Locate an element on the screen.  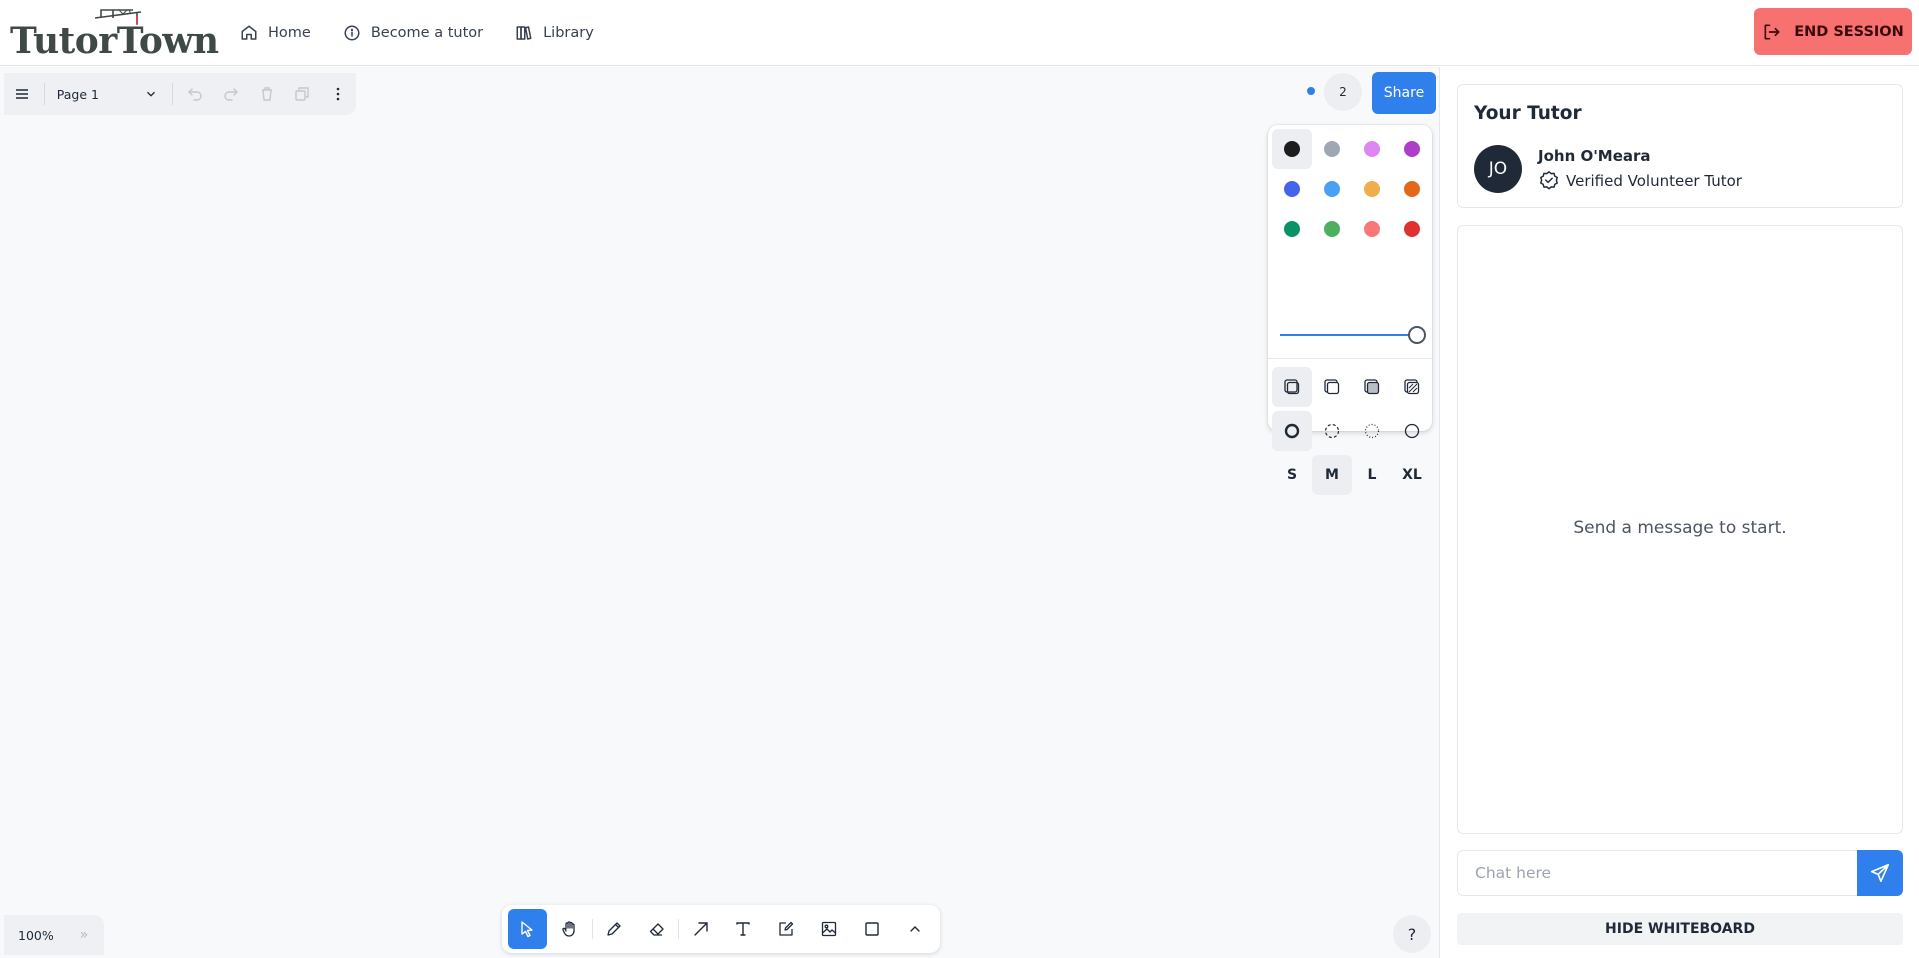
nav-library: Library is located at coordinates (554, 33).